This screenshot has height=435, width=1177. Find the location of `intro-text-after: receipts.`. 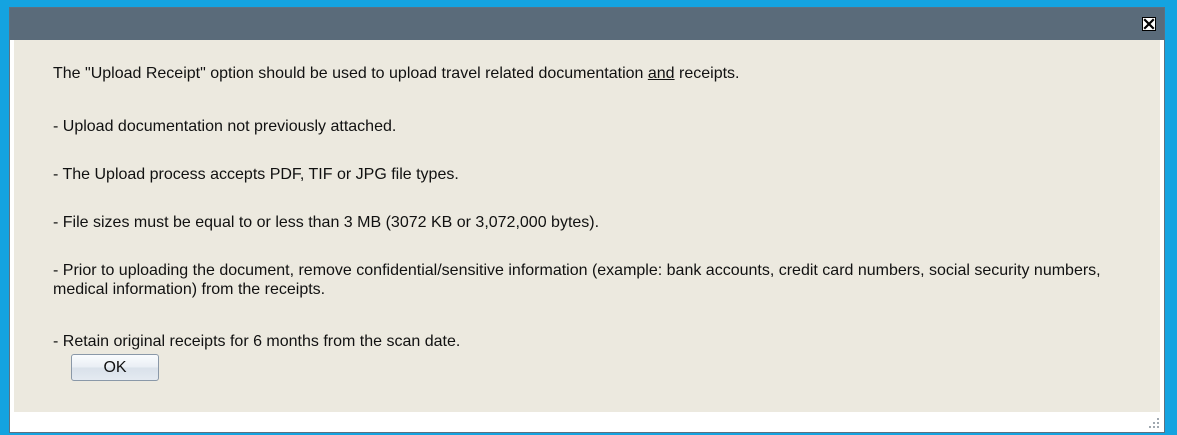

intro-text-after: receipts. is located at coordinates (707, 73).